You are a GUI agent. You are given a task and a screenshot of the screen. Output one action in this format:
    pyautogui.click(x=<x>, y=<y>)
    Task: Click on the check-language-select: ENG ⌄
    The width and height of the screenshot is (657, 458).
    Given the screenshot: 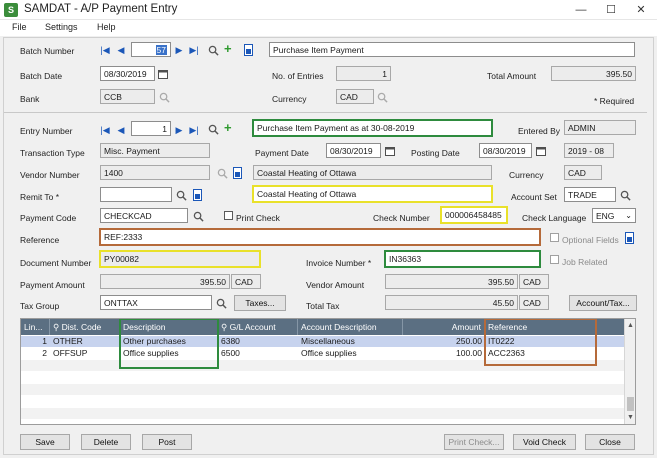 What is the action you would take?
    pyautogui.click(x=614, y=215)
    